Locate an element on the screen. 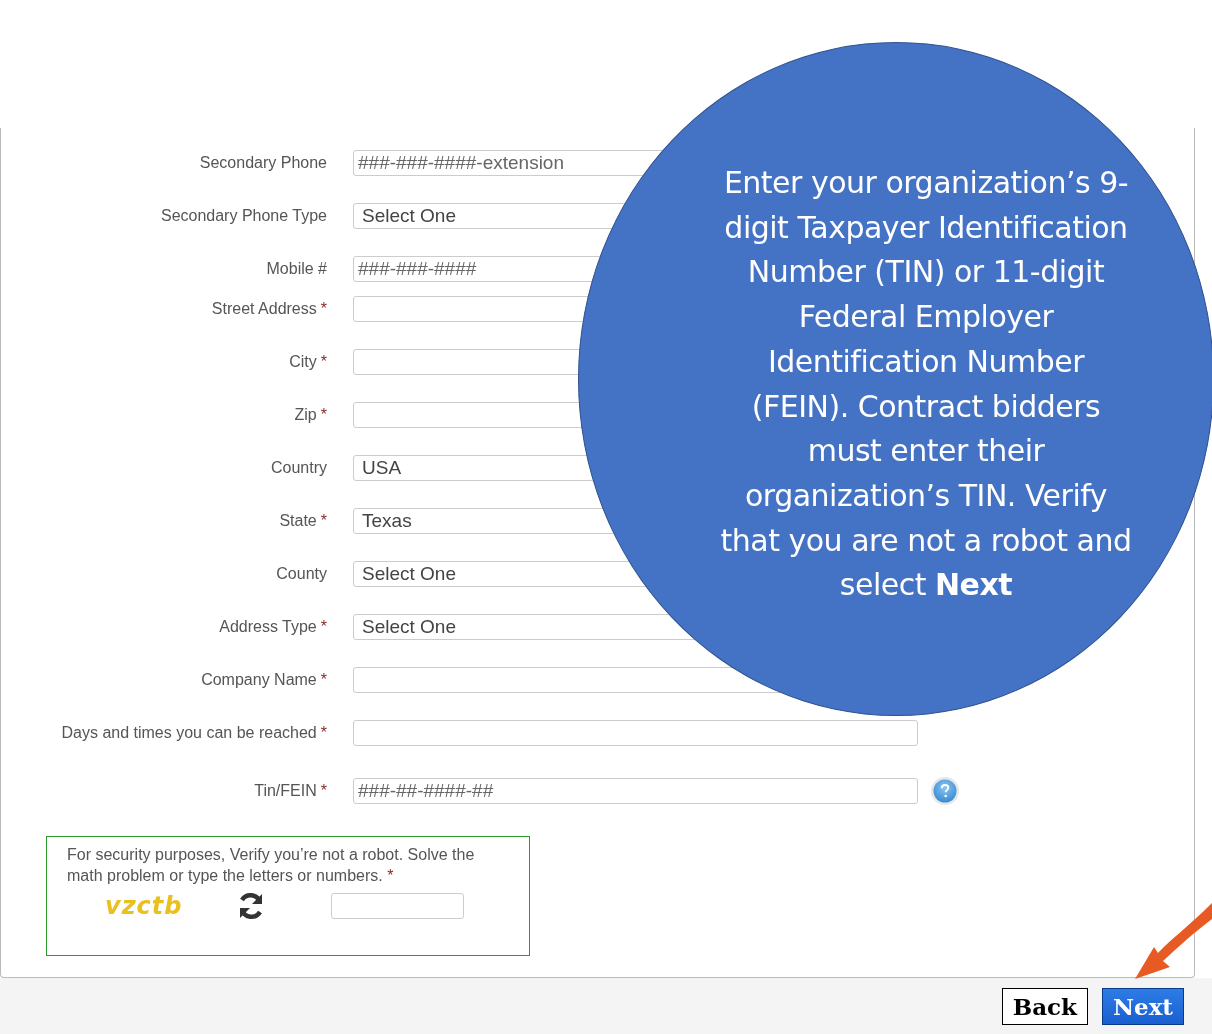  field-label: Company Name is located at coordinates (259, 680).